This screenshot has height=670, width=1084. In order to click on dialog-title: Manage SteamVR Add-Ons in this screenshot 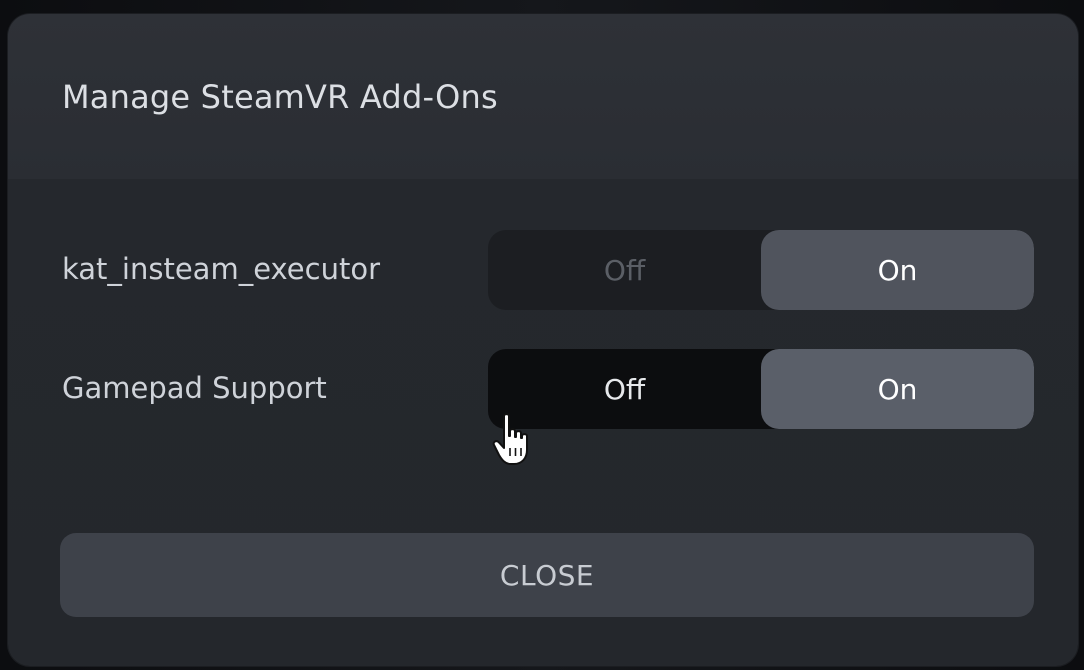, I will do `click(280, 97)`.